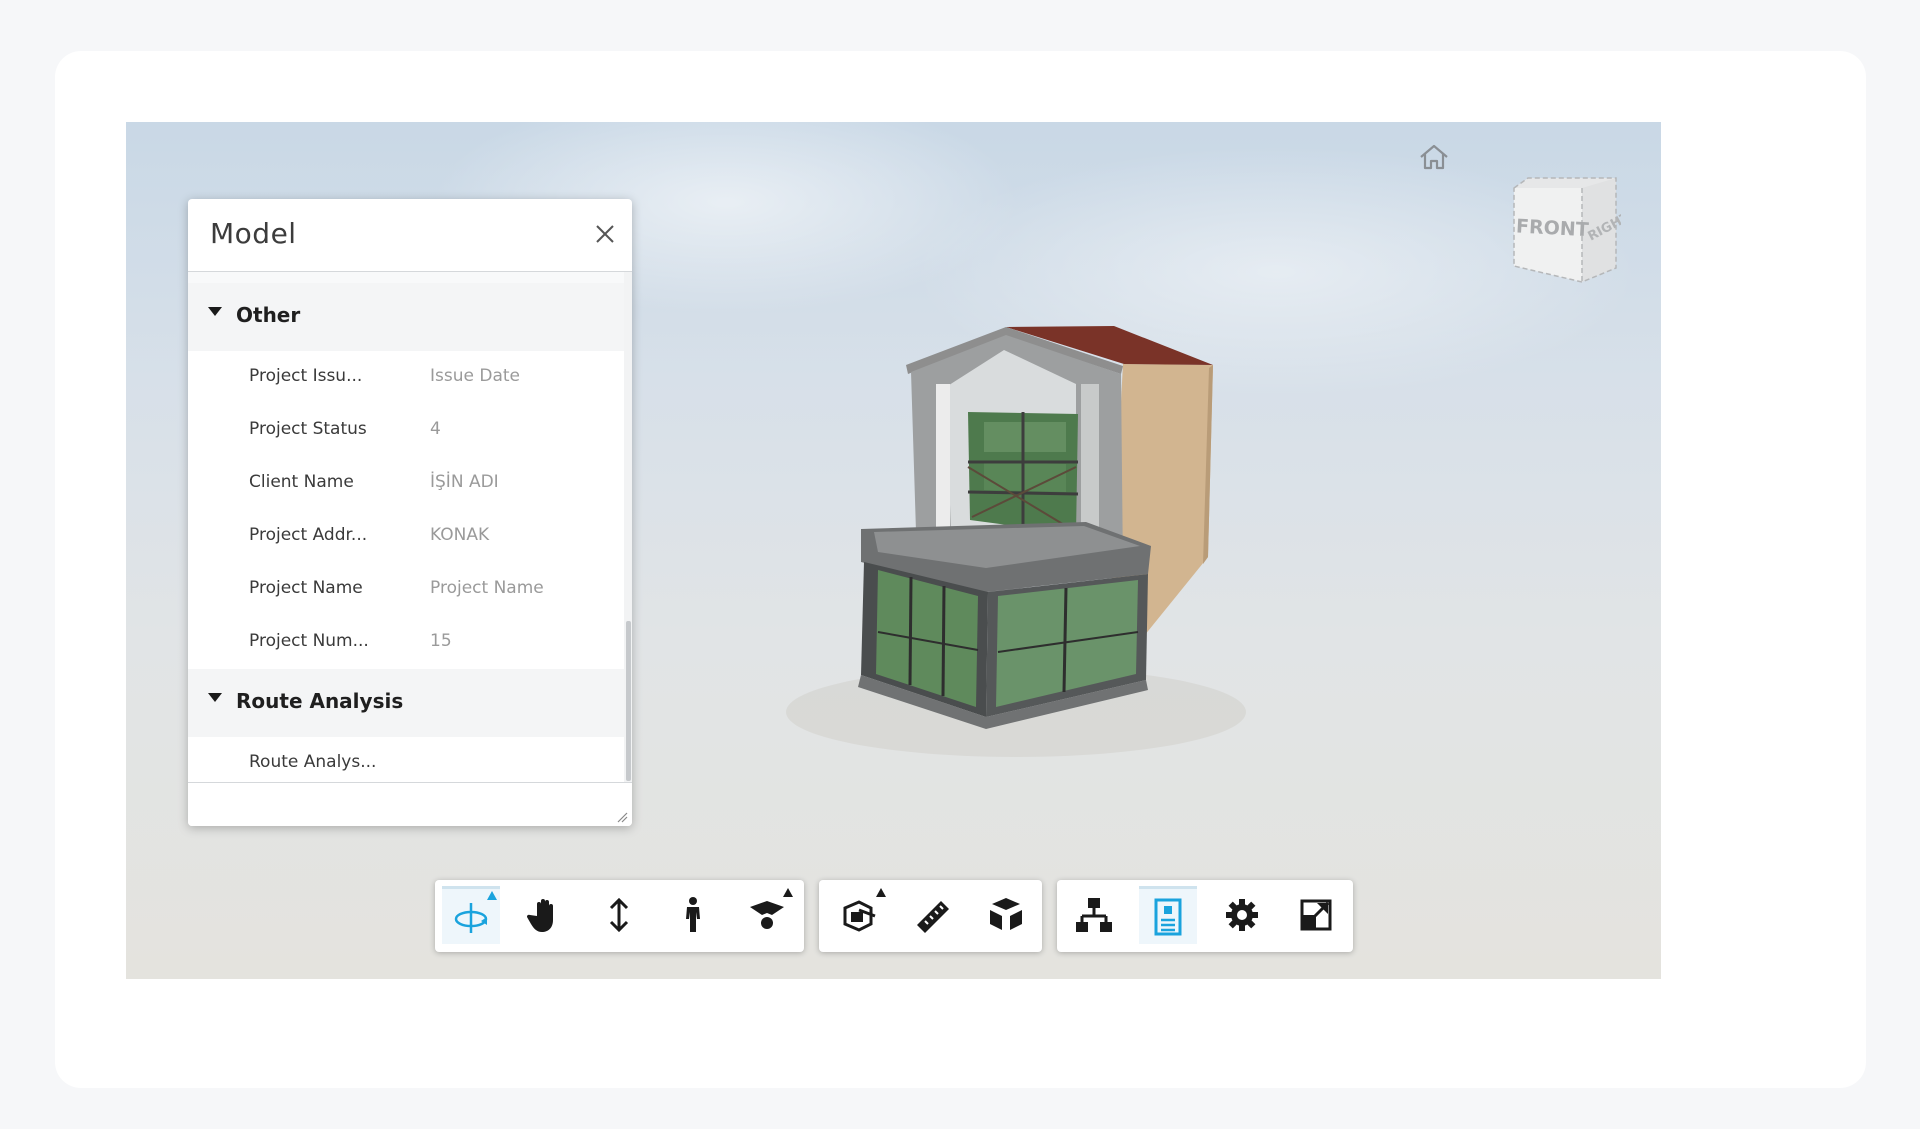  What do you see at coordinates (435, 429) in the screenshot?
I see `property-value: 4` at bounding box center [435, 429].